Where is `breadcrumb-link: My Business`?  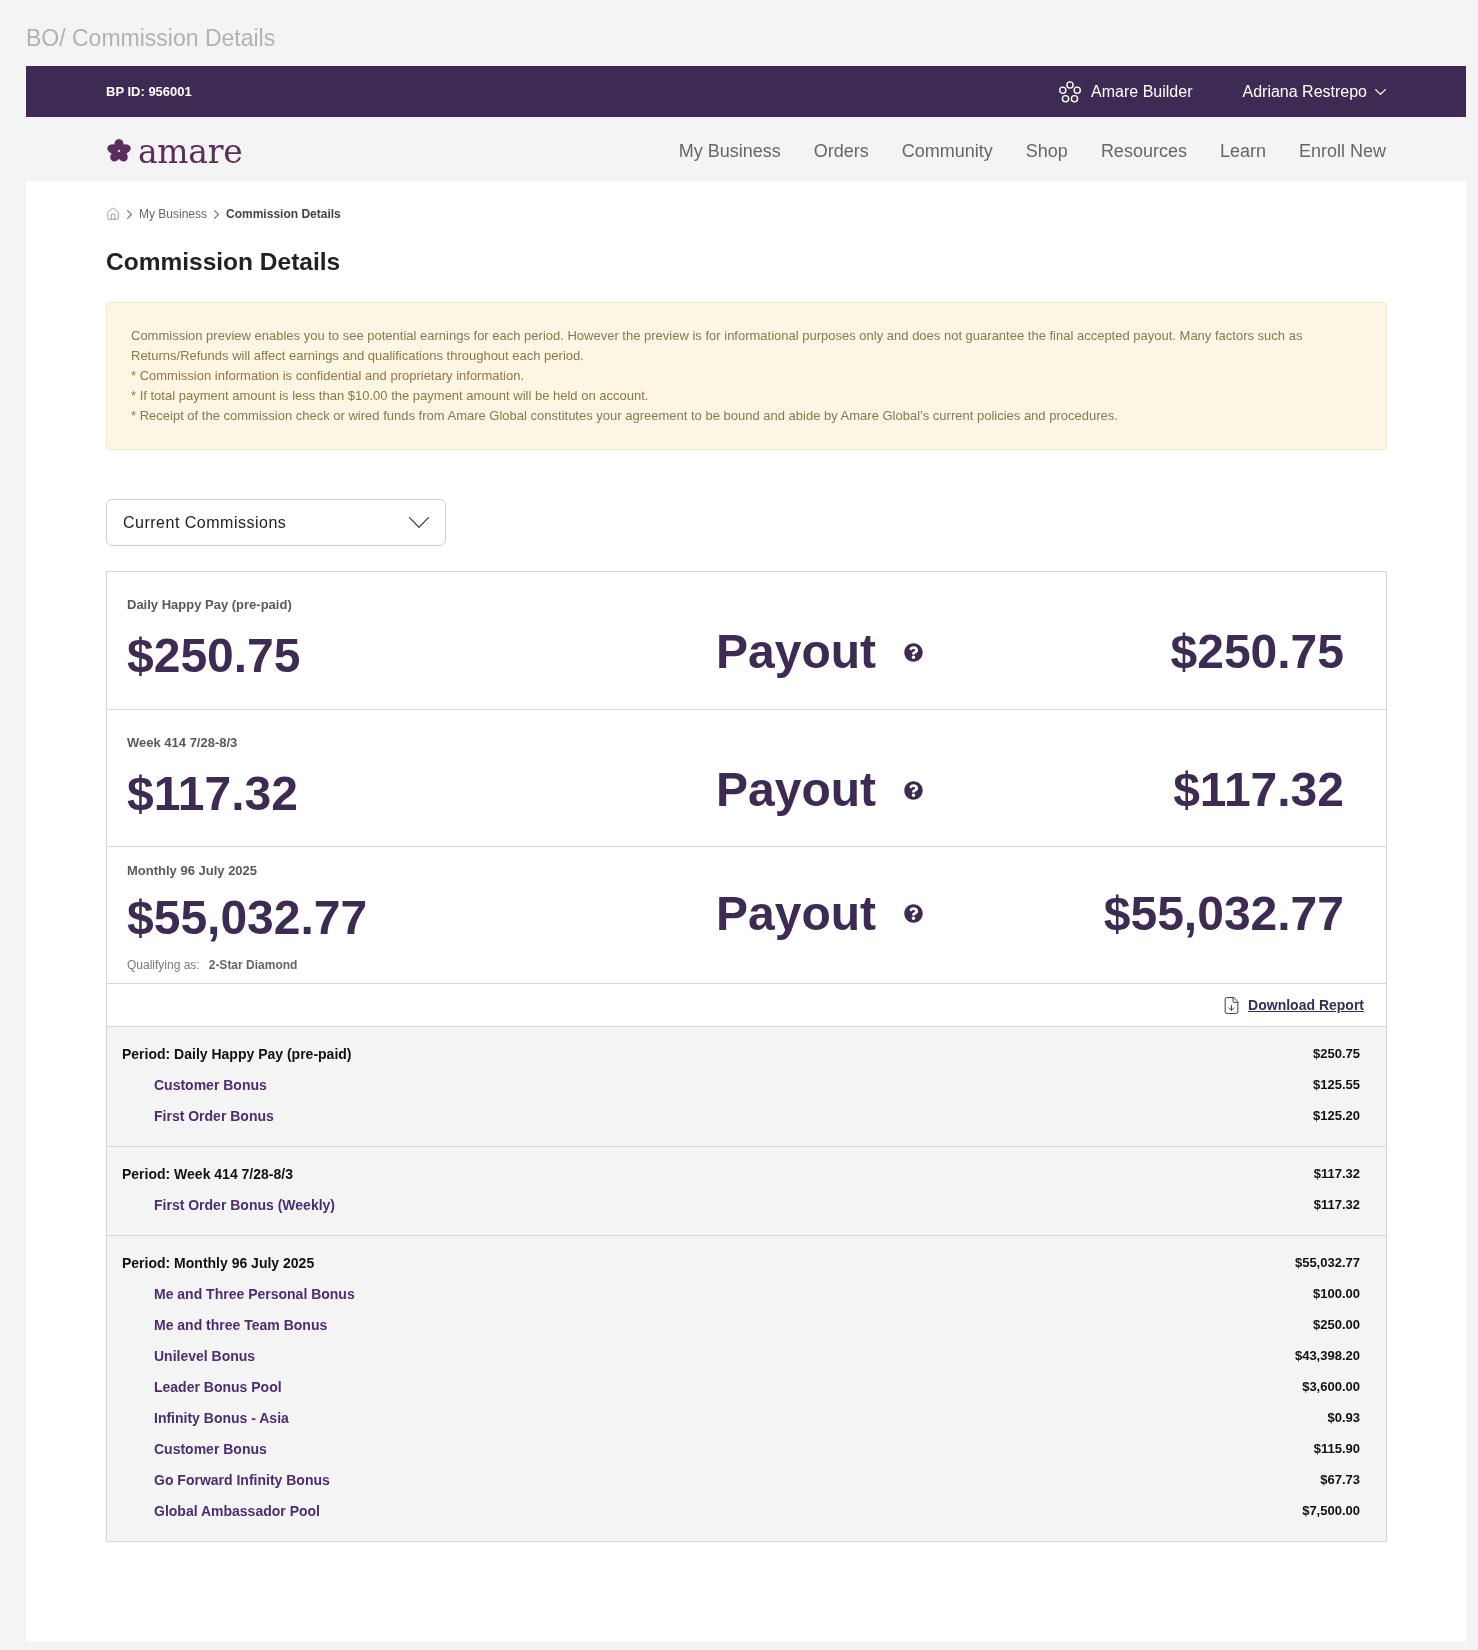
breadcrumb-link: My Business is located at coordinates (173, 214).